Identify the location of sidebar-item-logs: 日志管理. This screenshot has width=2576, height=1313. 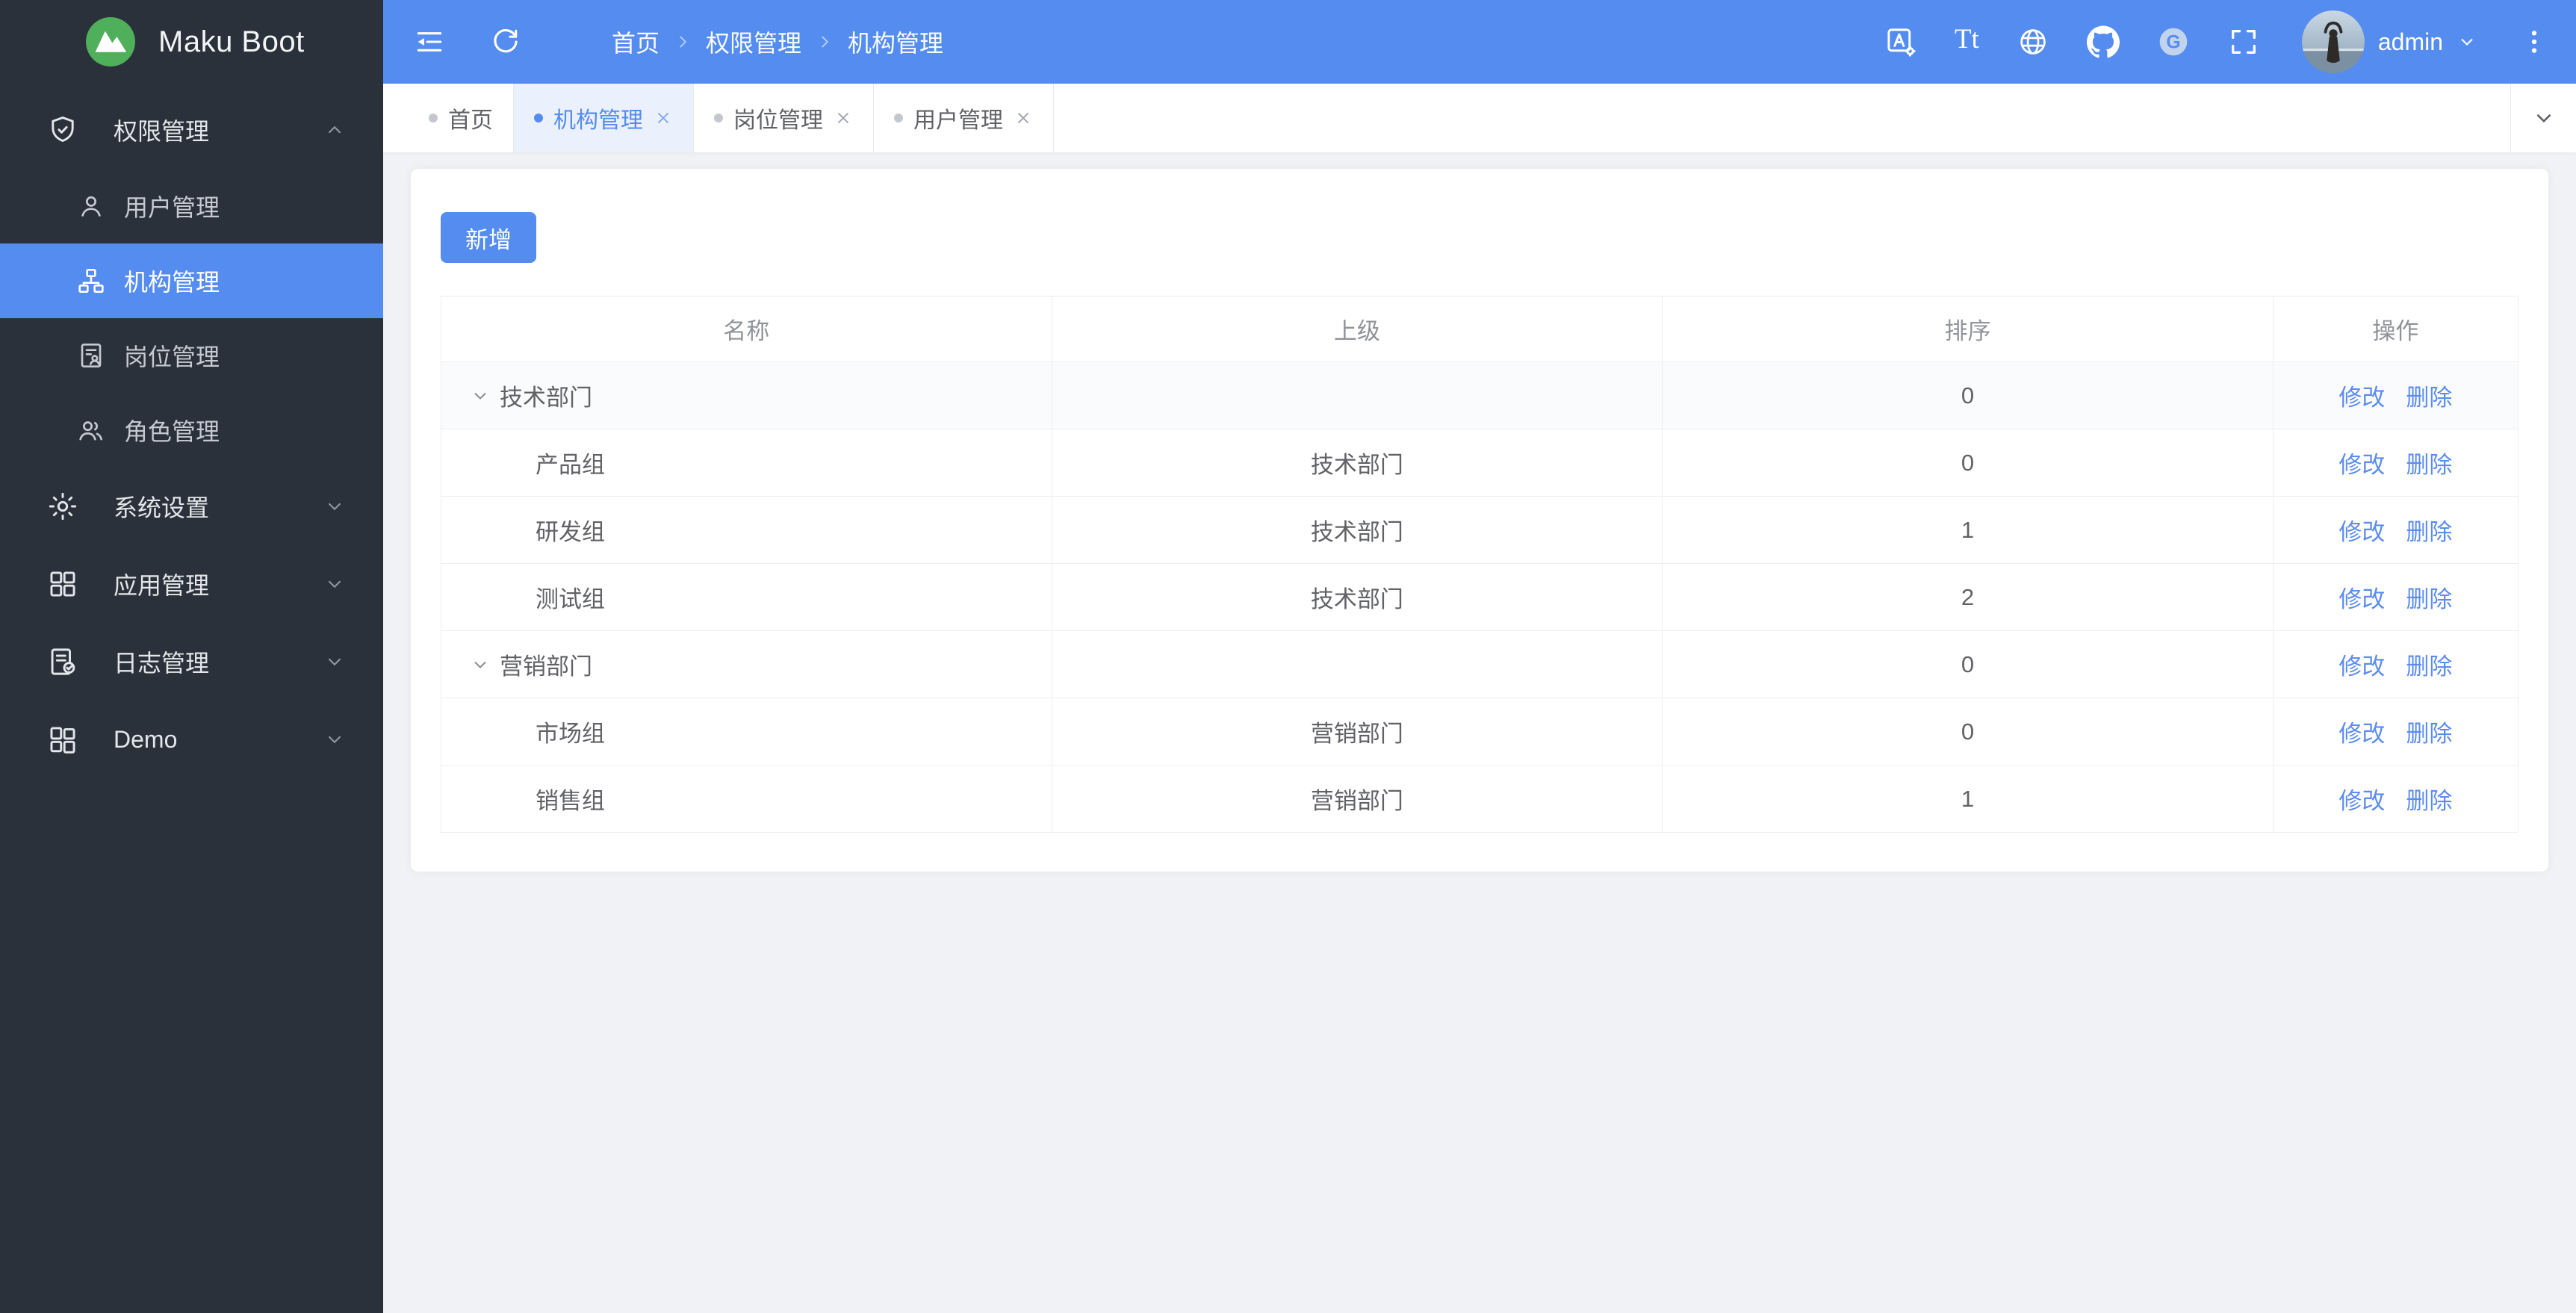
(192, 662).